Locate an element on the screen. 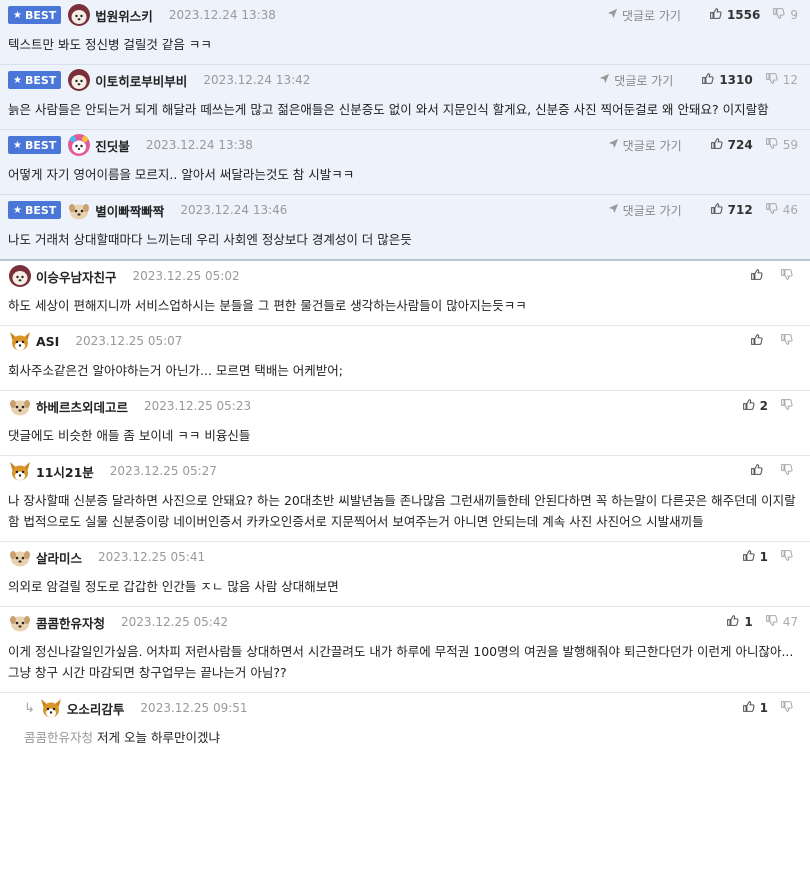 Image resolution: width=810 pixels, height=885 pixels. upvote-button: 2 is located at coordinates (755, 406).